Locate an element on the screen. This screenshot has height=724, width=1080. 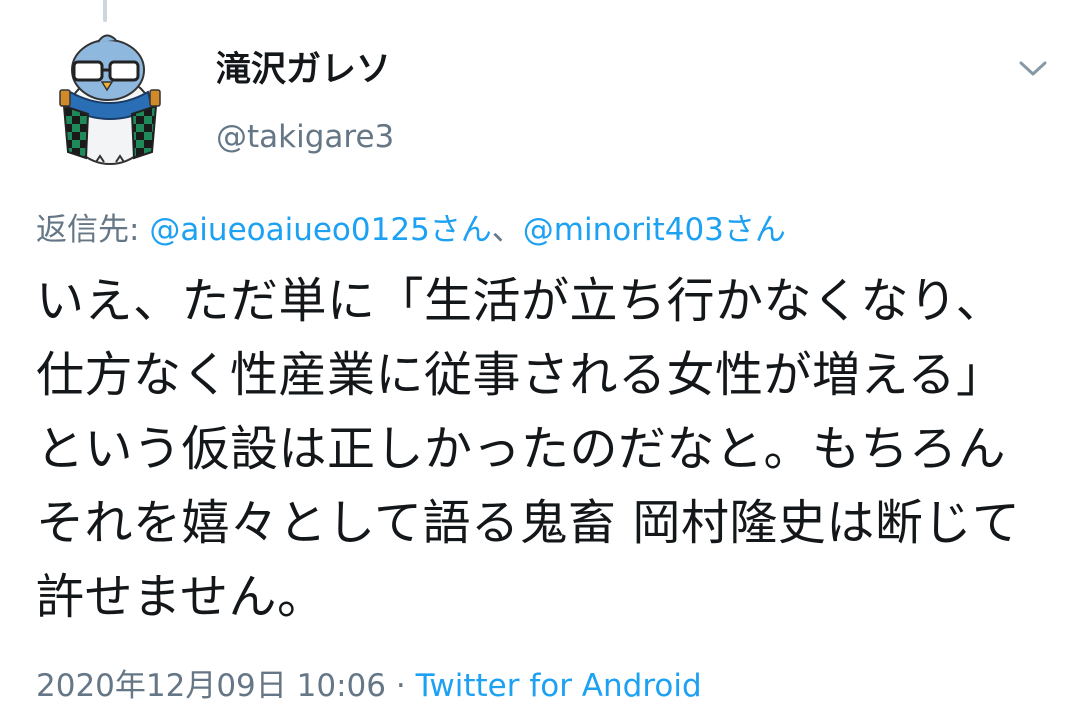
chevron-down-icon is located at coordinates (1033, 68).